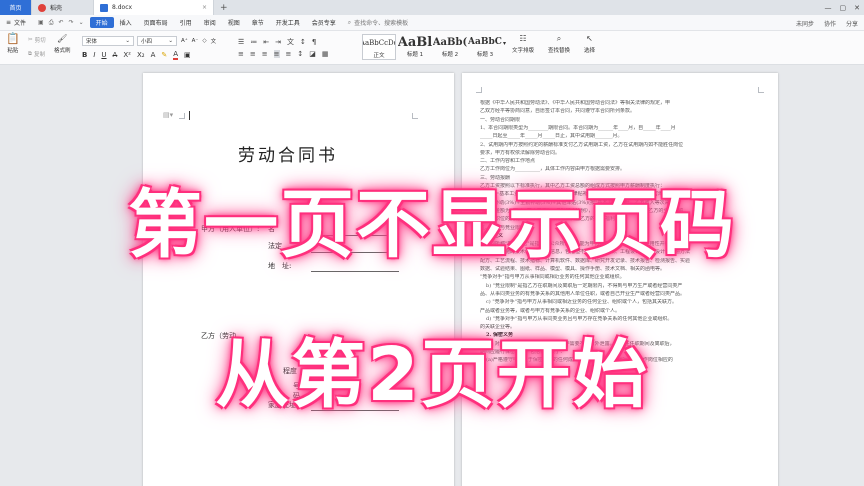 This screenshot has width=864, height=486. I want to click on hamburger-icon: ≡, so click(9, 22).